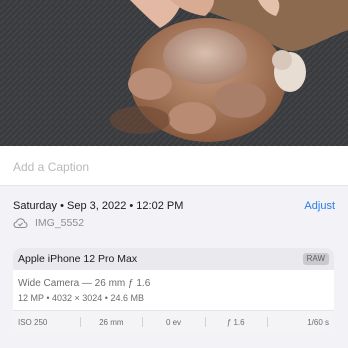  What do you see at coordinates (111, 321) in the screenshot?
I see `focal-length-value: 26 mm` at bounding box center [111, 321].